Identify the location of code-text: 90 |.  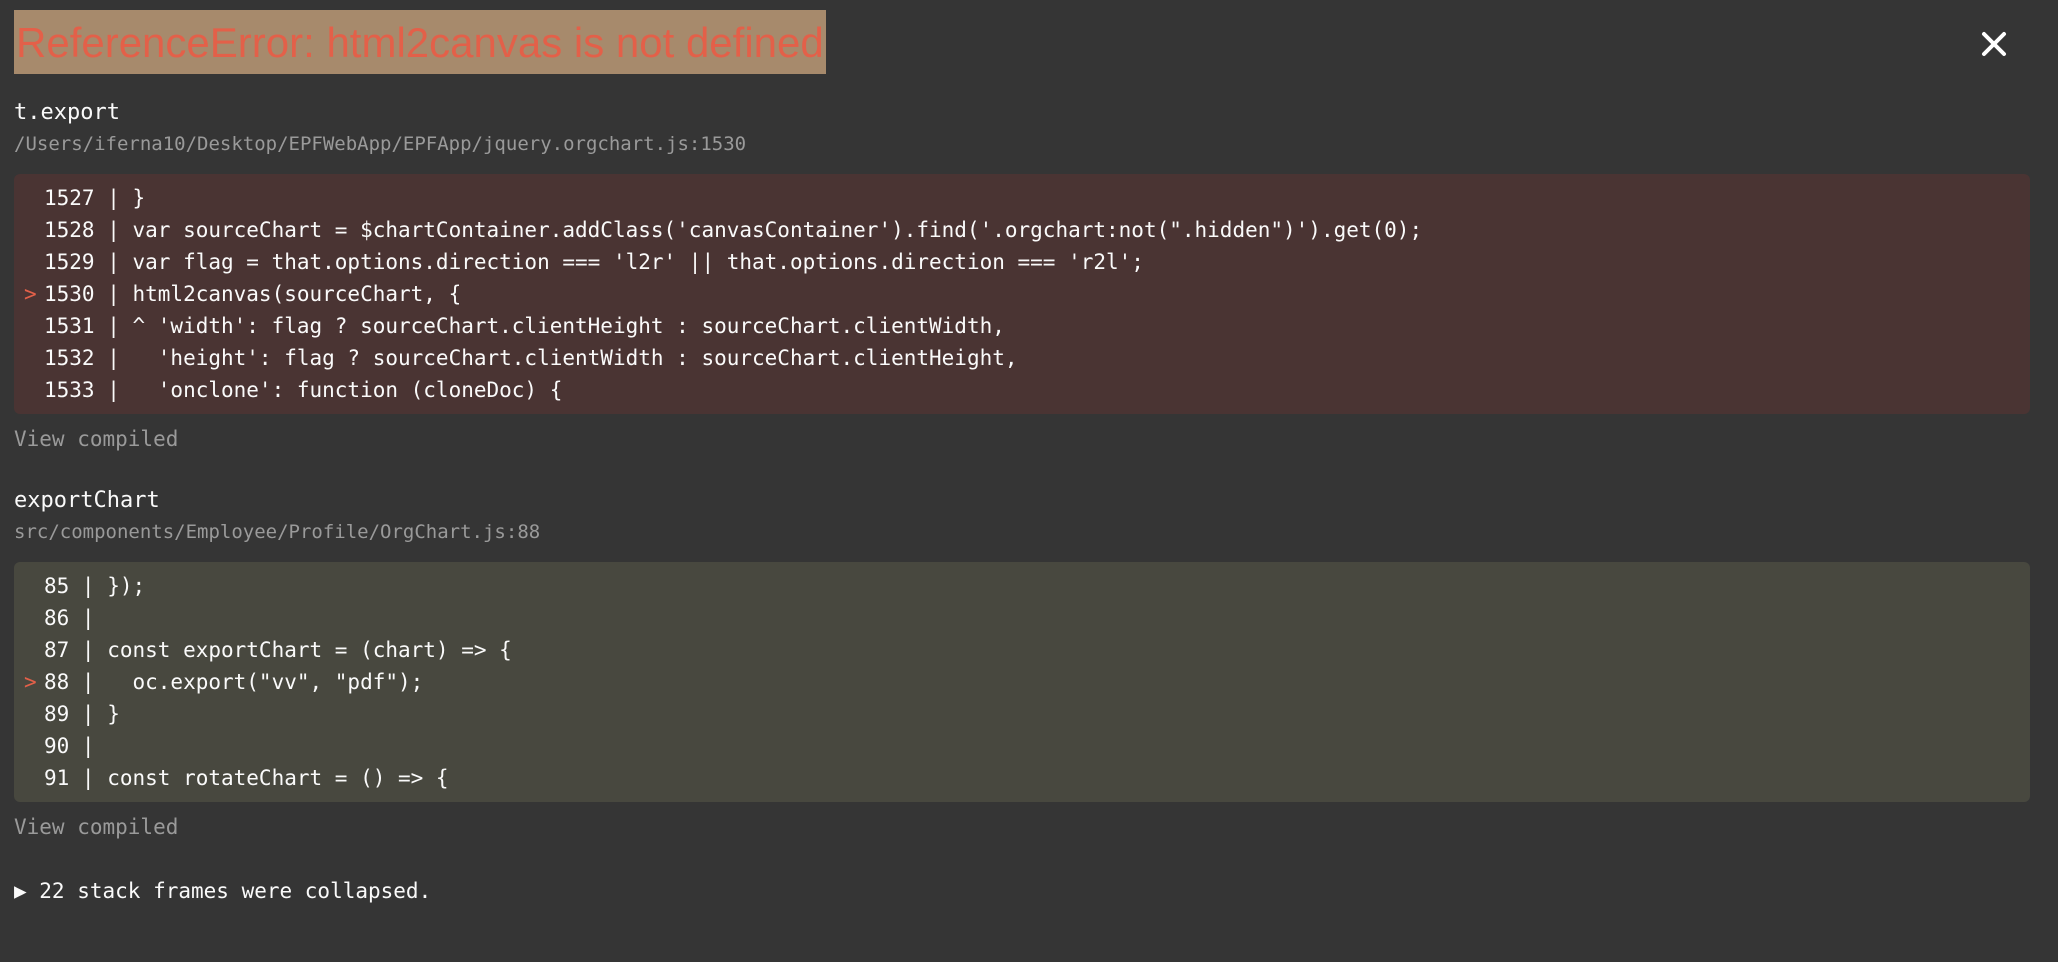
(69, 746).